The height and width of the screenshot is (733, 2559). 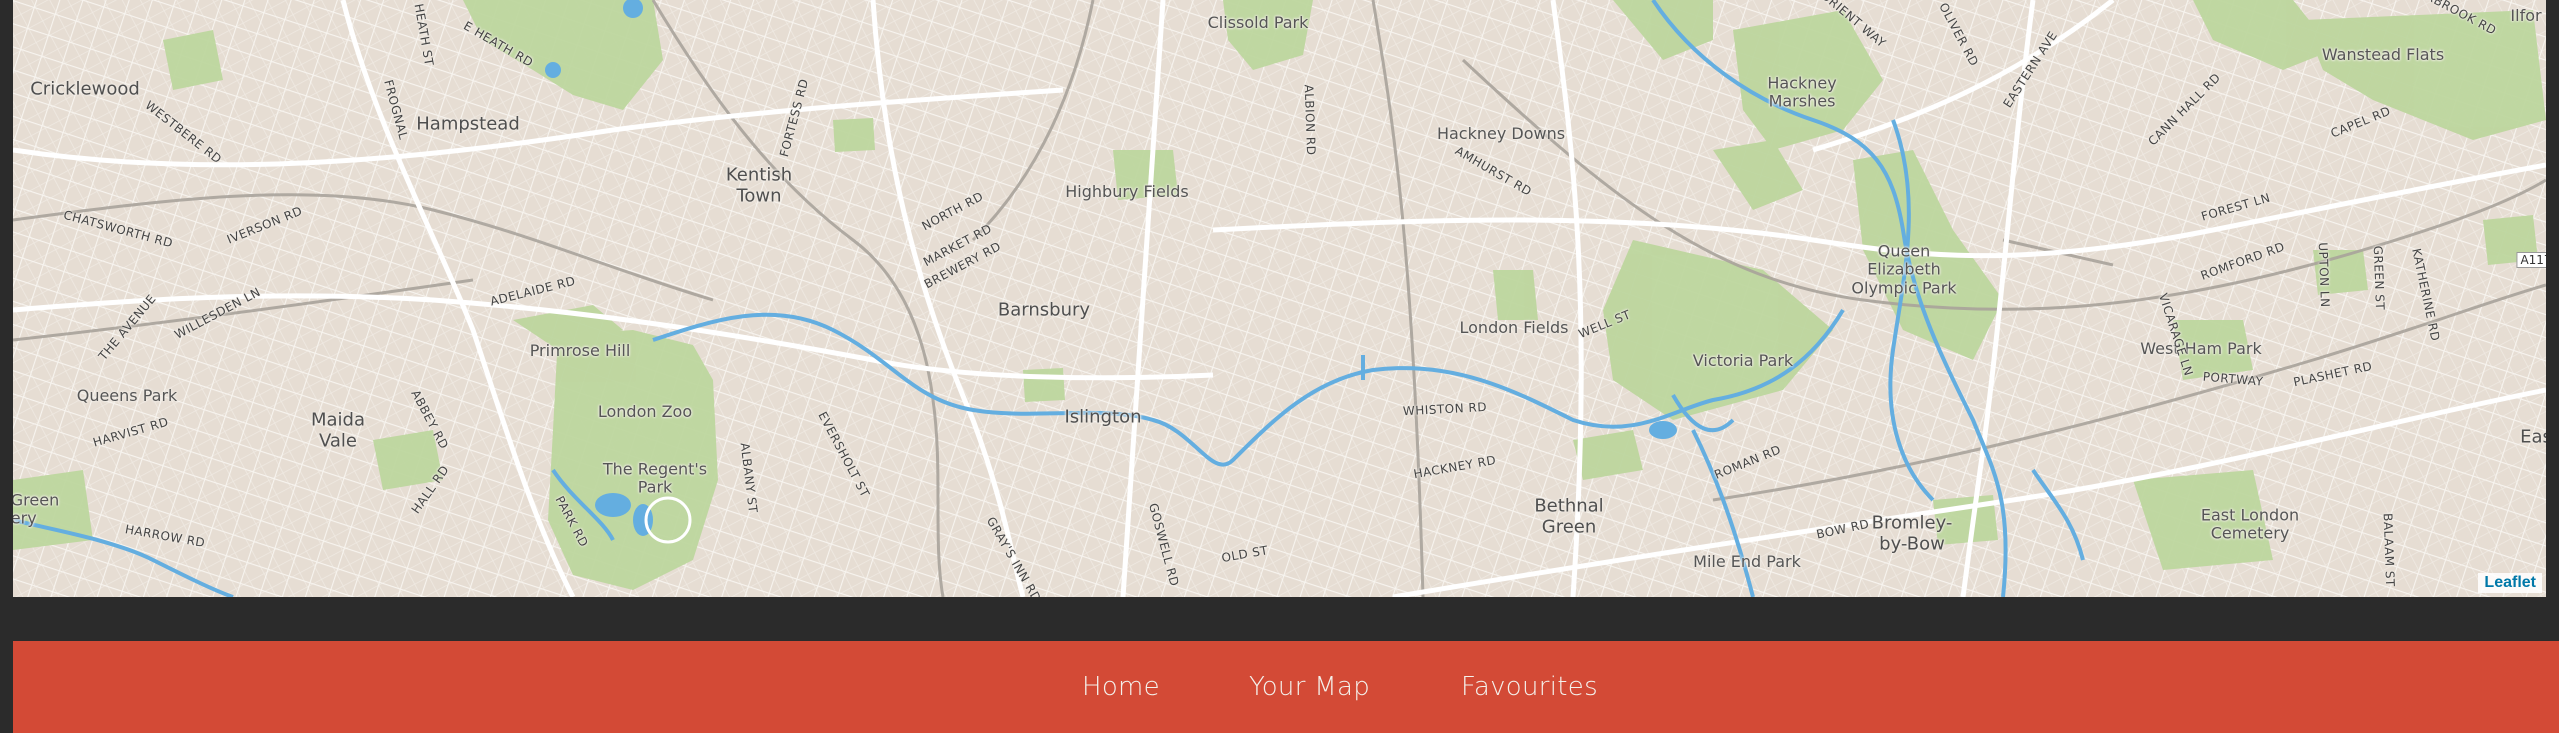 What do you see at coordinates (1103, 417) in the screenshot?
I see `place-label: Islington` at bounding box center [1103, 417].